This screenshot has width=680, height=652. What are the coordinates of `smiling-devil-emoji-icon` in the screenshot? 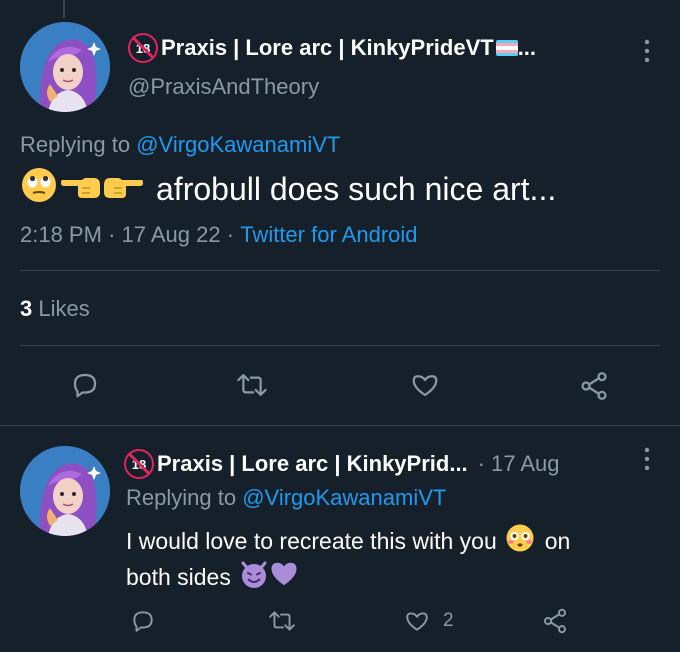 It's located at (254, 577).